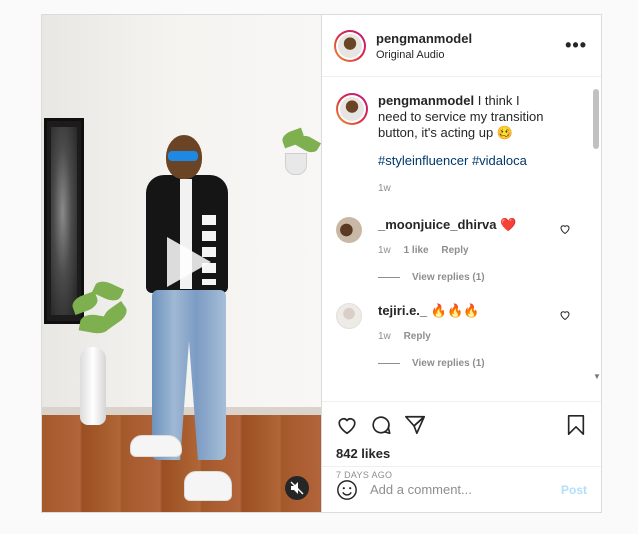  I want to click on likes-count: 842 likes, so click(461, 453).